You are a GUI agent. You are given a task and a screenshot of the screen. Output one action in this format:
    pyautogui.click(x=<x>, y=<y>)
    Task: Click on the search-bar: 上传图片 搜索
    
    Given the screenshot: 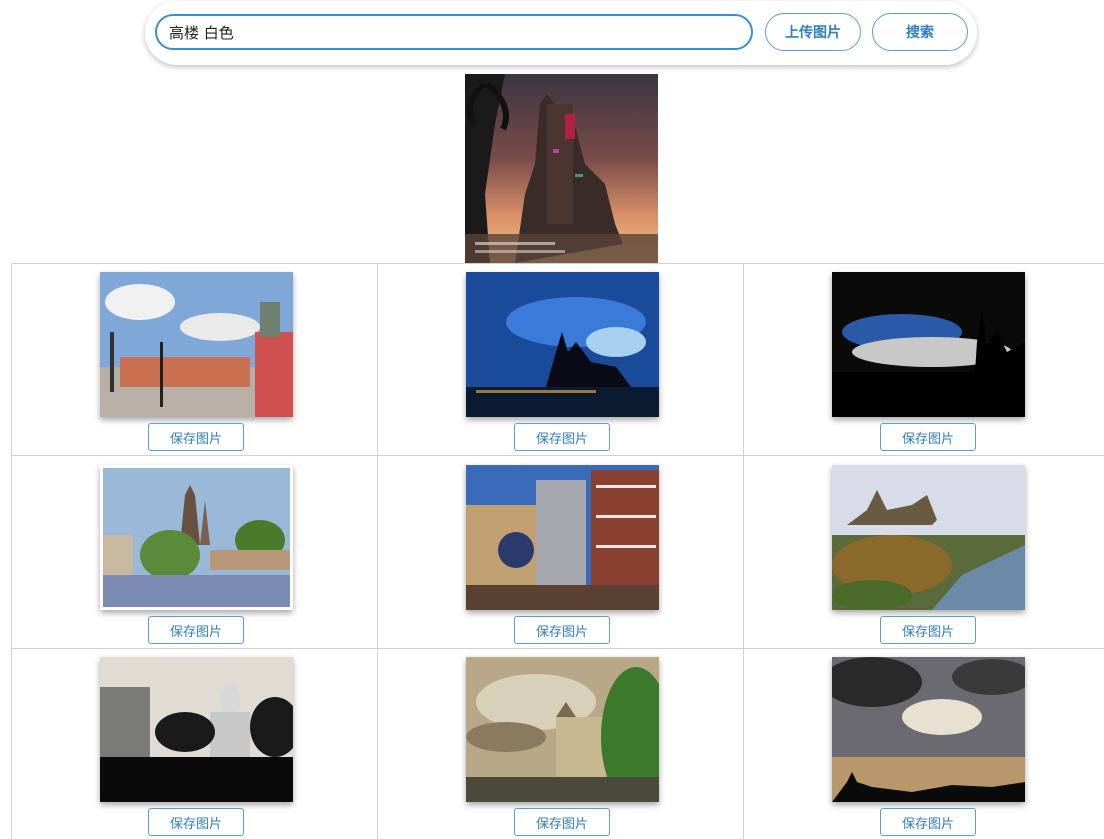 What is the action you would take?
    pyautogui.click(x=561, y=33)
    